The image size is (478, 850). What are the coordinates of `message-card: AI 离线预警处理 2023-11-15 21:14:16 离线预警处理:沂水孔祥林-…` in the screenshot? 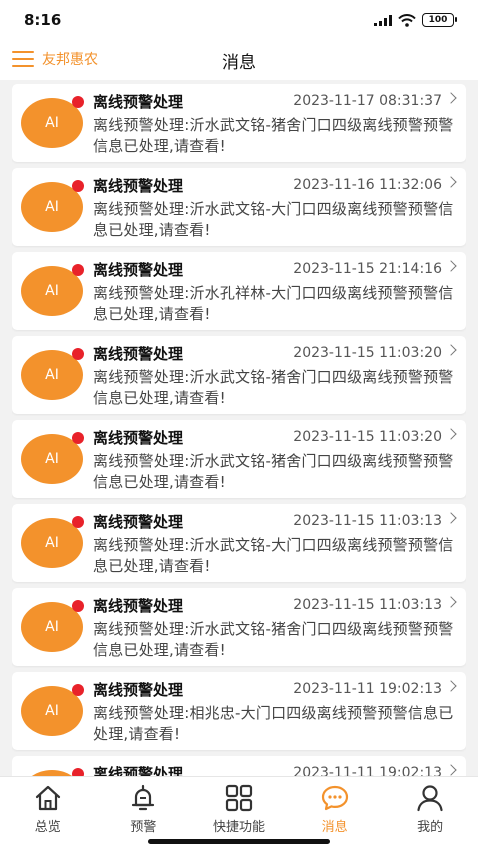 It's located at (239, 291).